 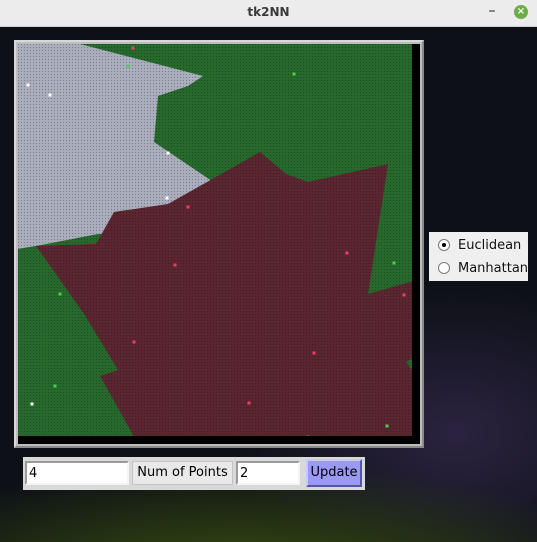 I want to click on radio-euclidean: Euclidean, so click(x=479, y=245).